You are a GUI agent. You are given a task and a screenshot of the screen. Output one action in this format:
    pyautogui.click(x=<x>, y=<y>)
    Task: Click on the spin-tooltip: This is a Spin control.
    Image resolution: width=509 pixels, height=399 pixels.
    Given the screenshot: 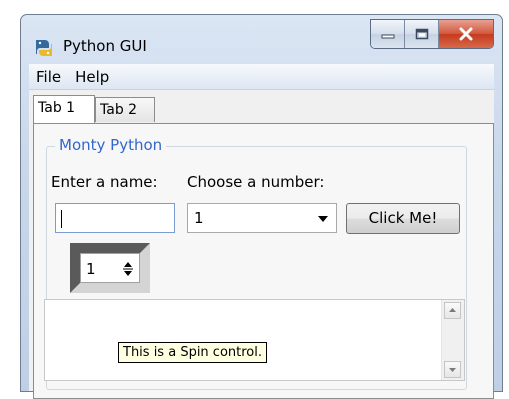 What is the action you would take?
    pyautogui.click(x=192, y=352)
    